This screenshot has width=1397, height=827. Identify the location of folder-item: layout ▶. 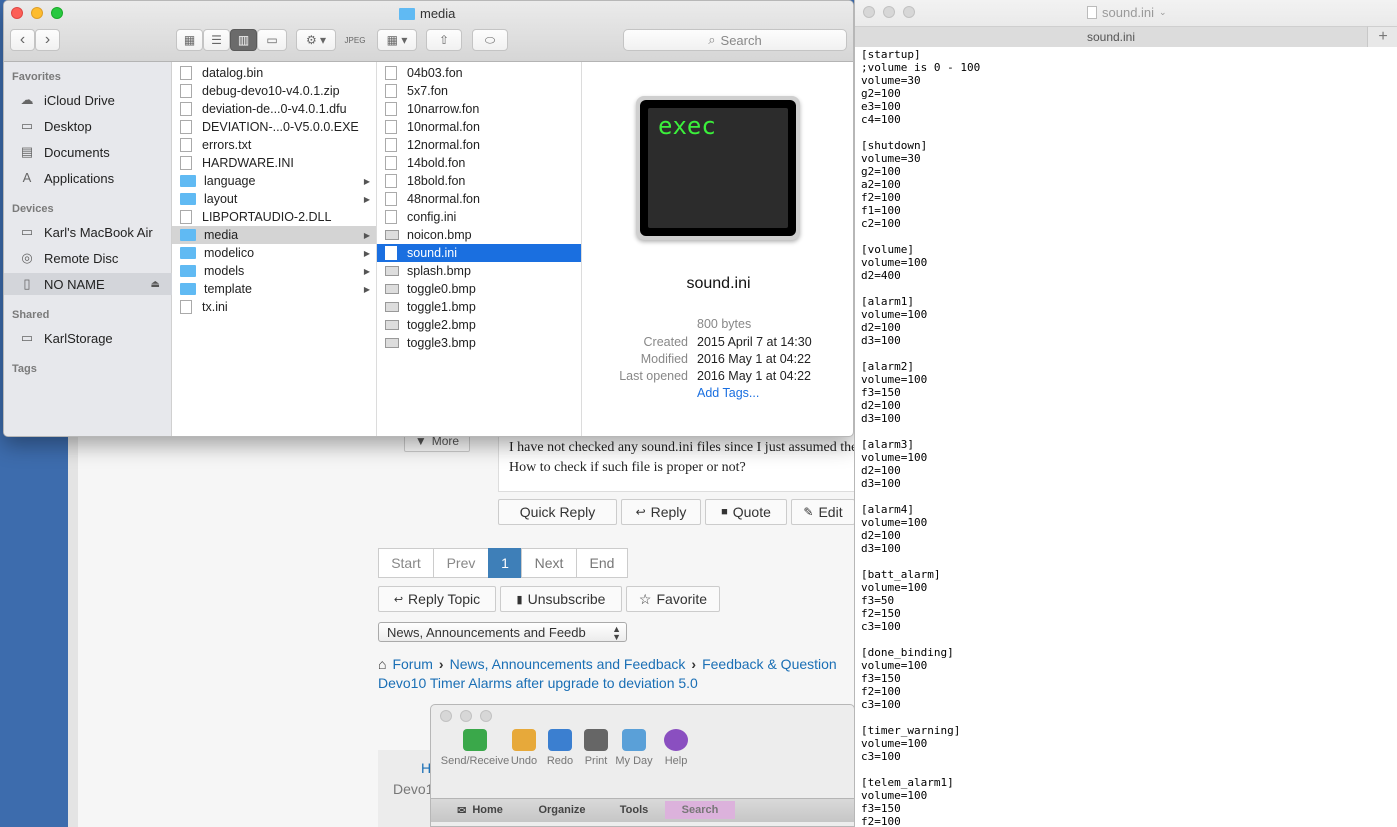
(274, 199).